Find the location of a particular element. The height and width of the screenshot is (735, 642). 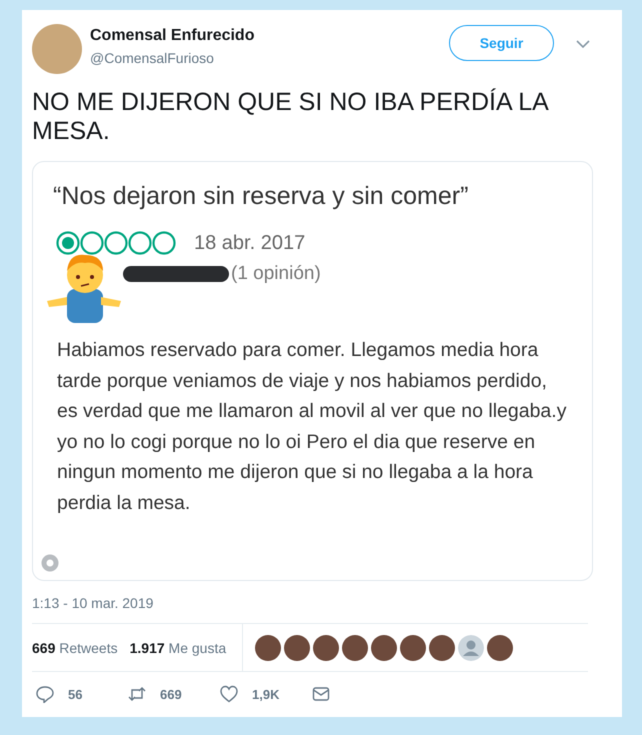

envelope-icon is located at coordinates (321, 694).